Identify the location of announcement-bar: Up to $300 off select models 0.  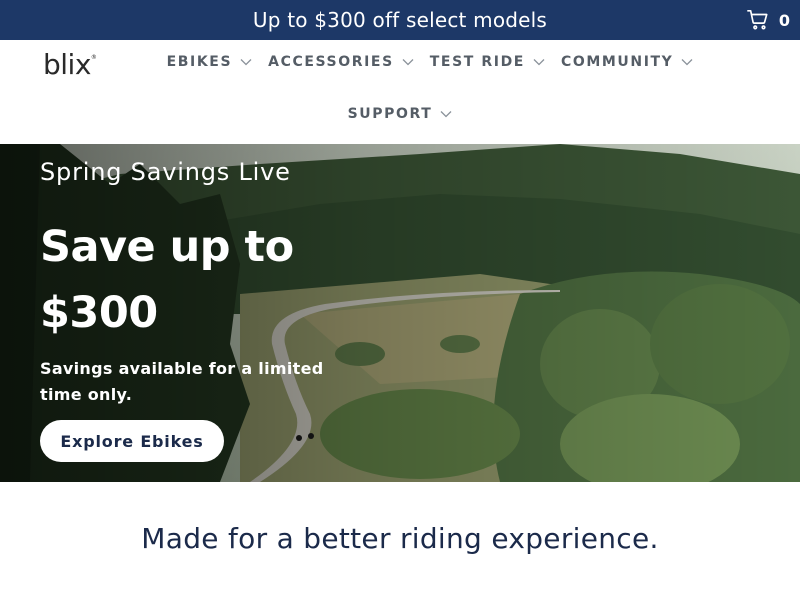
(400, 20).